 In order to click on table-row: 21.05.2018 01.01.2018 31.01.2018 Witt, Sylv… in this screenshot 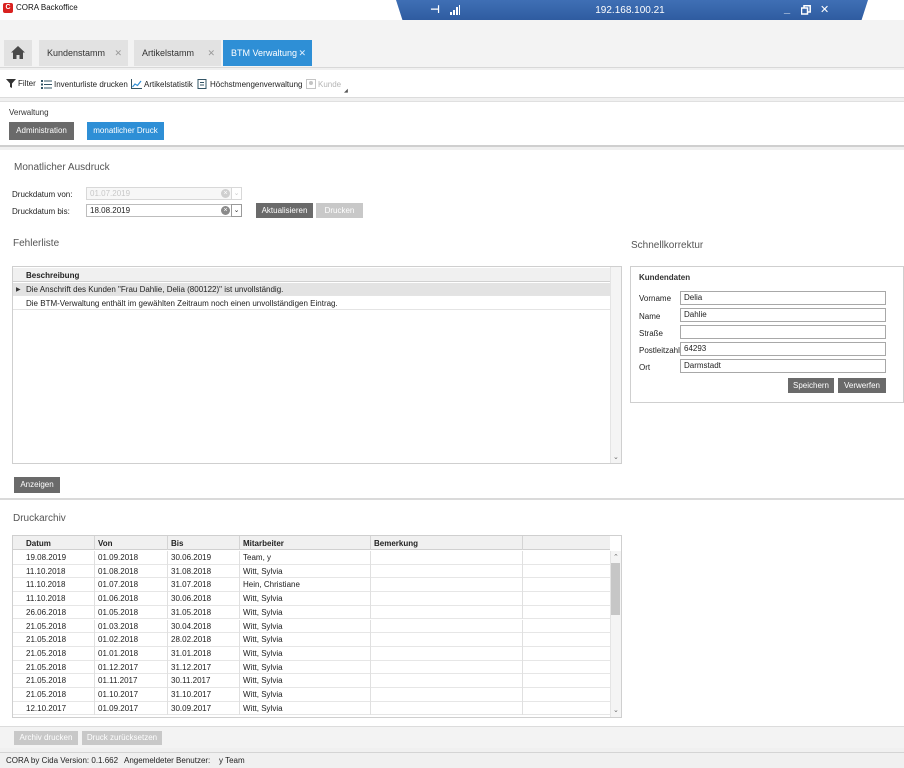, I will do `click(311, 653)`.